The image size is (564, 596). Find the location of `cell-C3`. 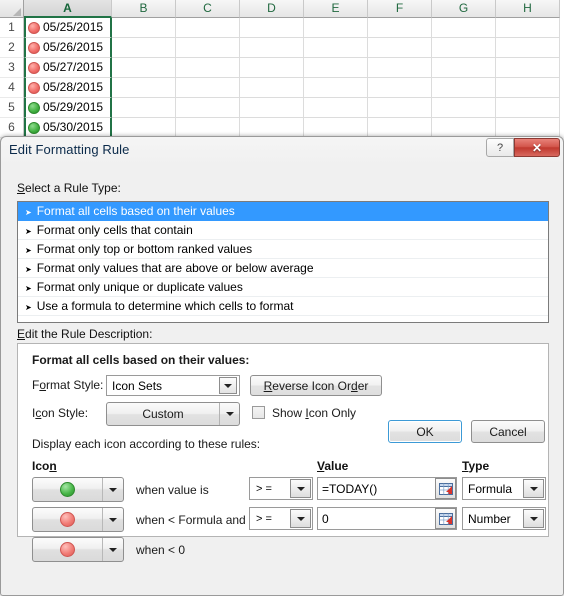

cell-C3 is located at coordinates (208, 68).